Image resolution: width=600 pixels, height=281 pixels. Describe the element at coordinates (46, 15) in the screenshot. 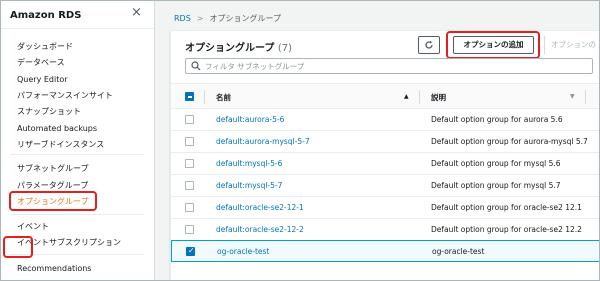

I see `sidebar-title: Amazon RDS` at that location.